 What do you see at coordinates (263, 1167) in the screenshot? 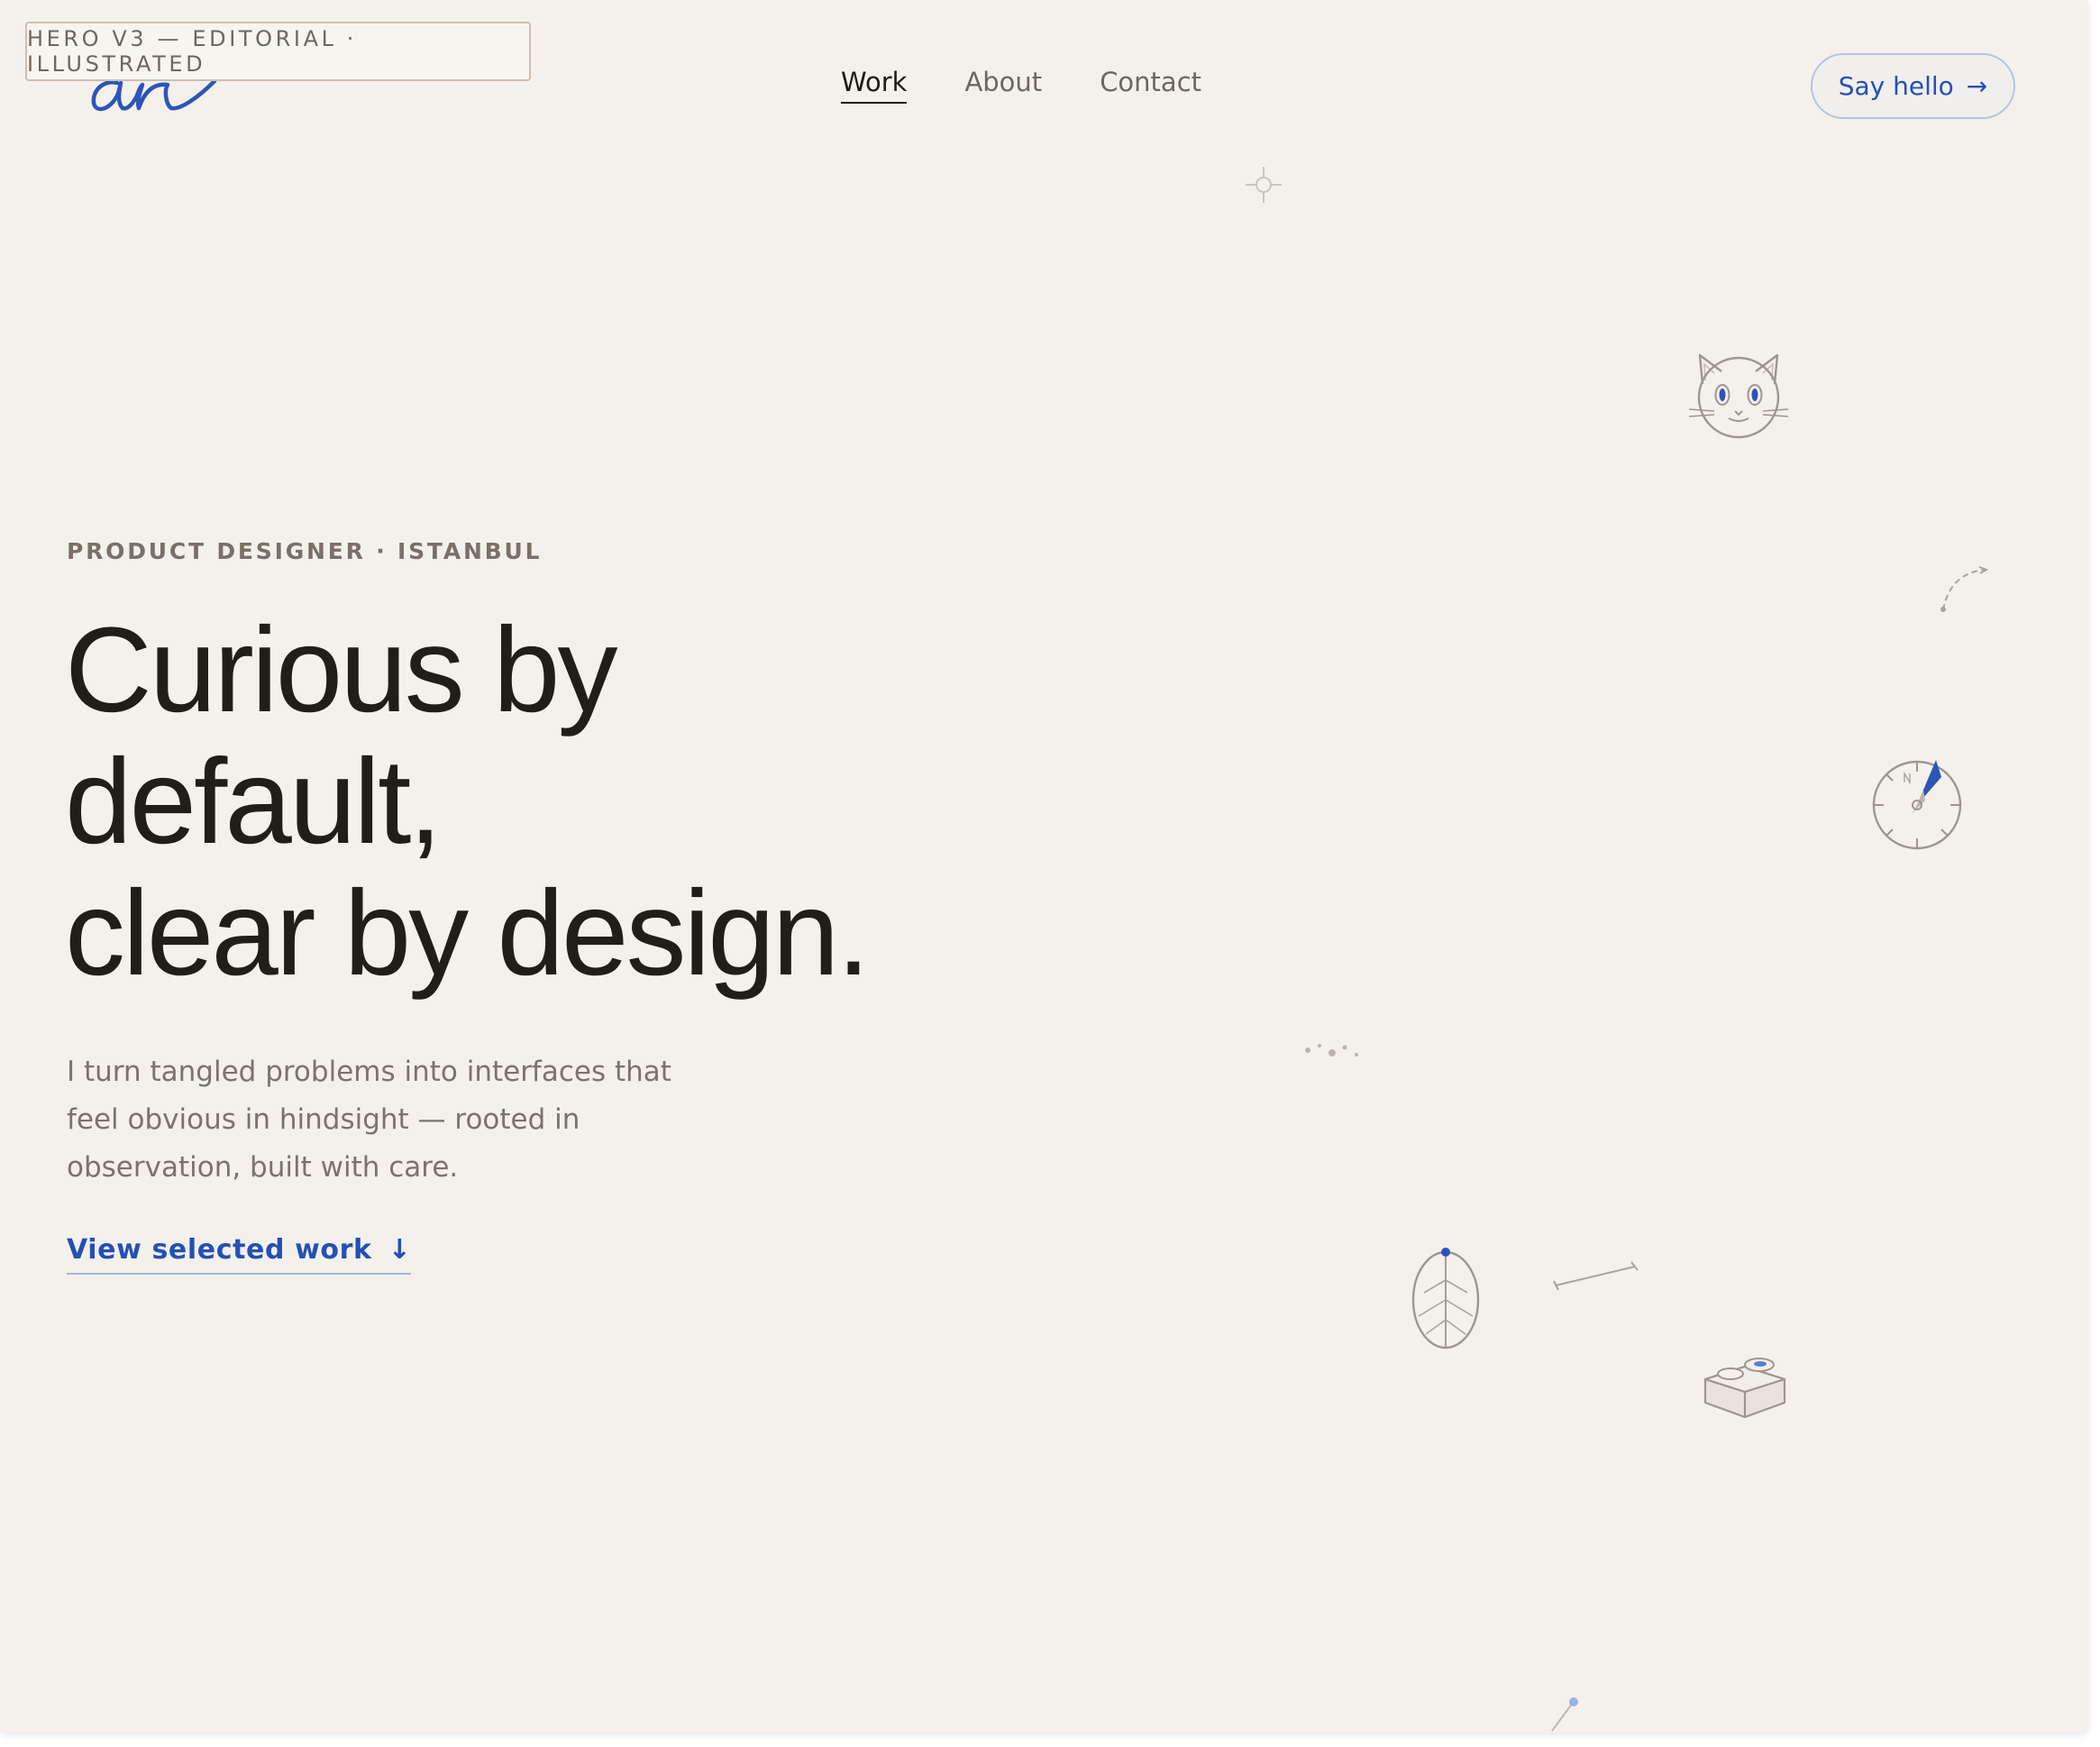
I see `subtext-line: observation, built with care.` at bounding box center [263, 1167].